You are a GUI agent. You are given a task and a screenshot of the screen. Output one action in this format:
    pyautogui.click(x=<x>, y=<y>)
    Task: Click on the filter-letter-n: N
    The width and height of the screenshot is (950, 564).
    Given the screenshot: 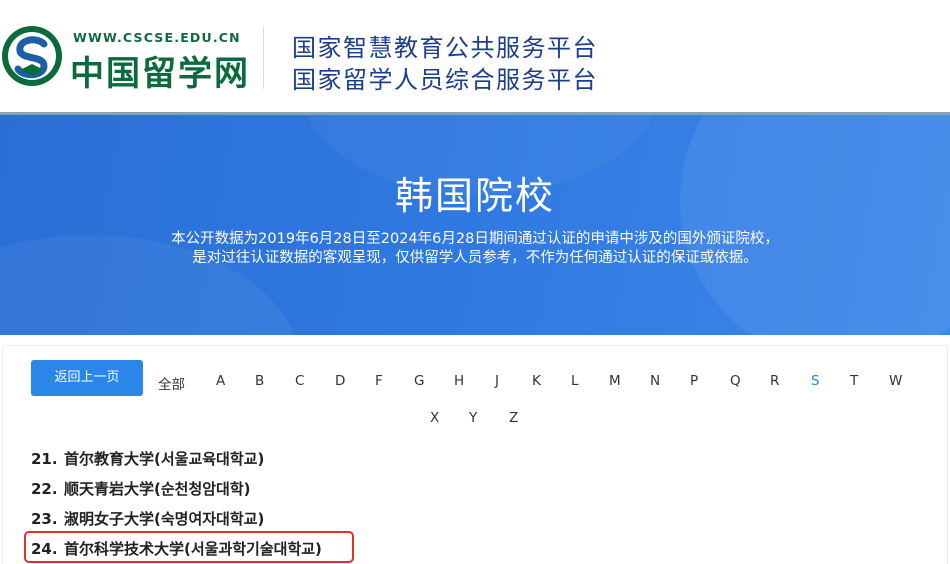 What is the action you would take?
    pyautogui.click(x=655, y=381)
    